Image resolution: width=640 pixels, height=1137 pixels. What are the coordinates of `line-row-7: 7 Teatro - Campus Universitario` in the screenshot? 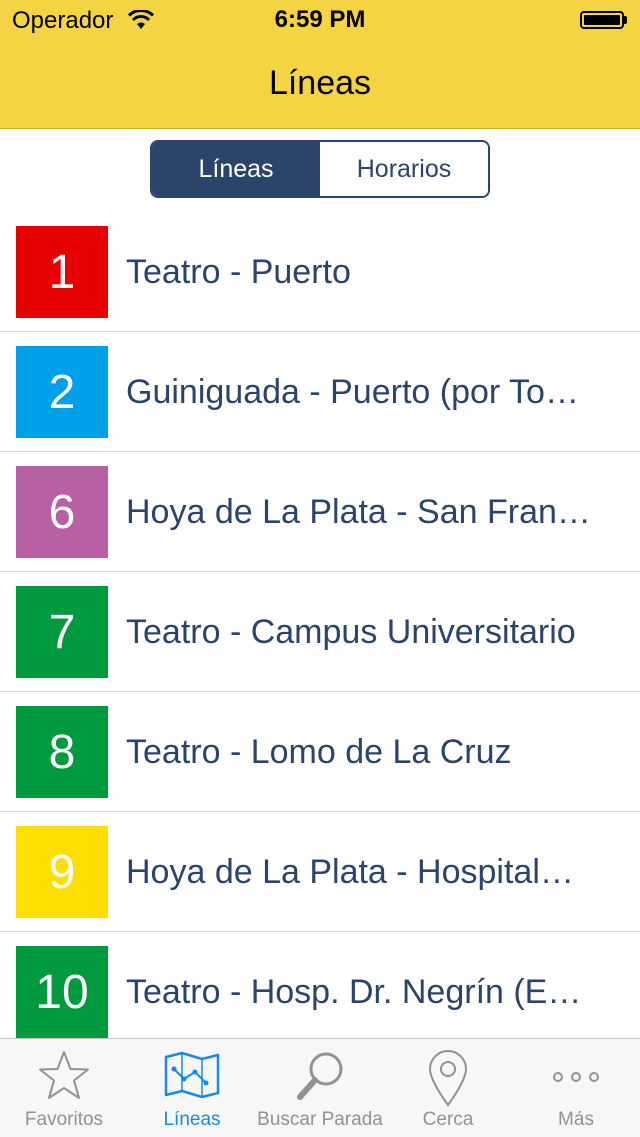 It's located at (320, 632).